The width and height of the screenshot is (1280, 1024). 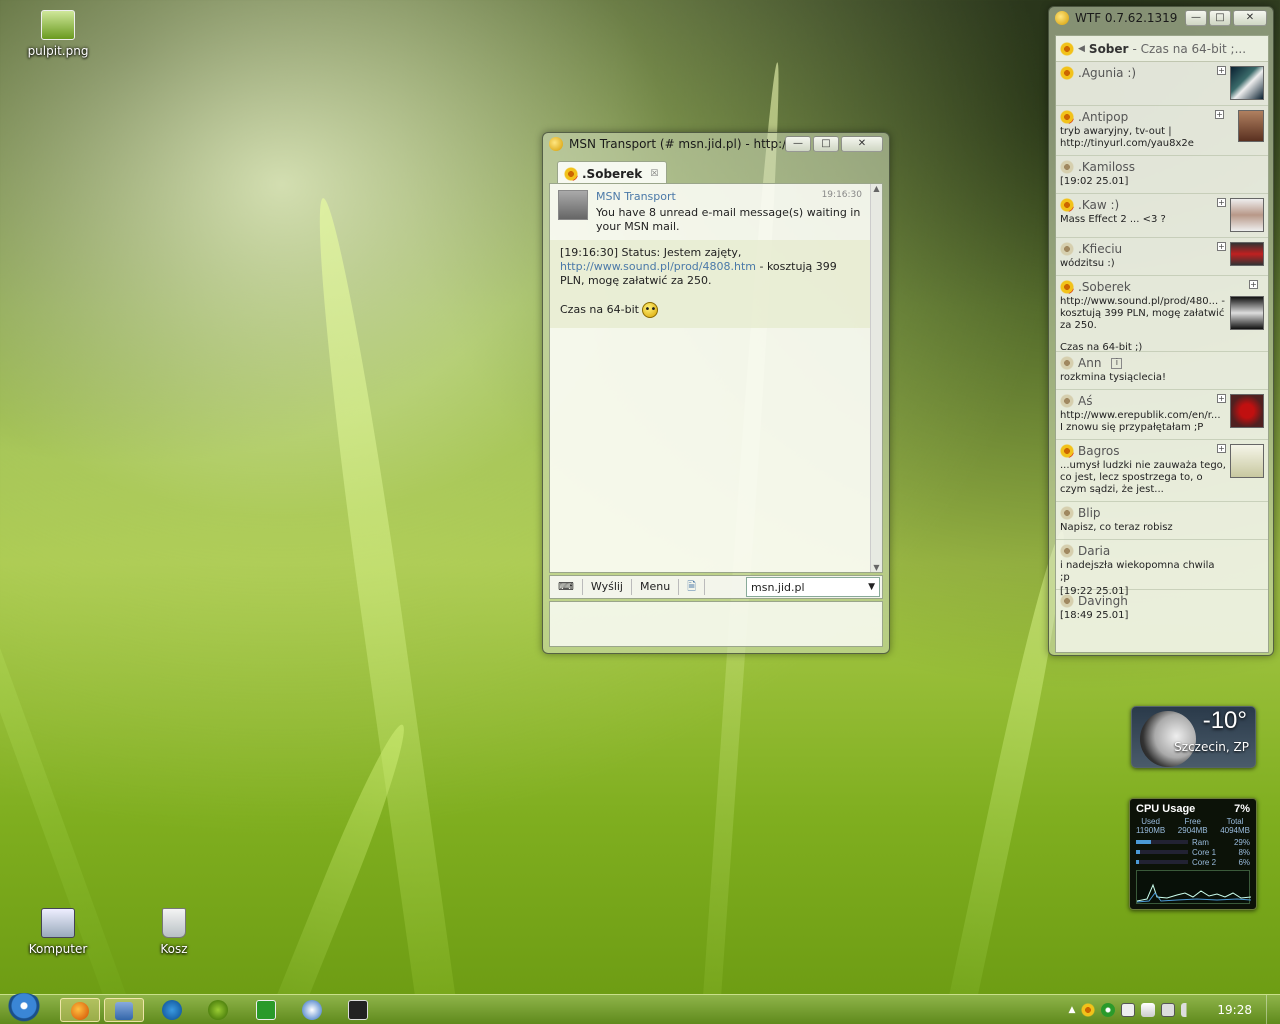 I want to click on chat-app-icon, so click(x=312, y=1010).